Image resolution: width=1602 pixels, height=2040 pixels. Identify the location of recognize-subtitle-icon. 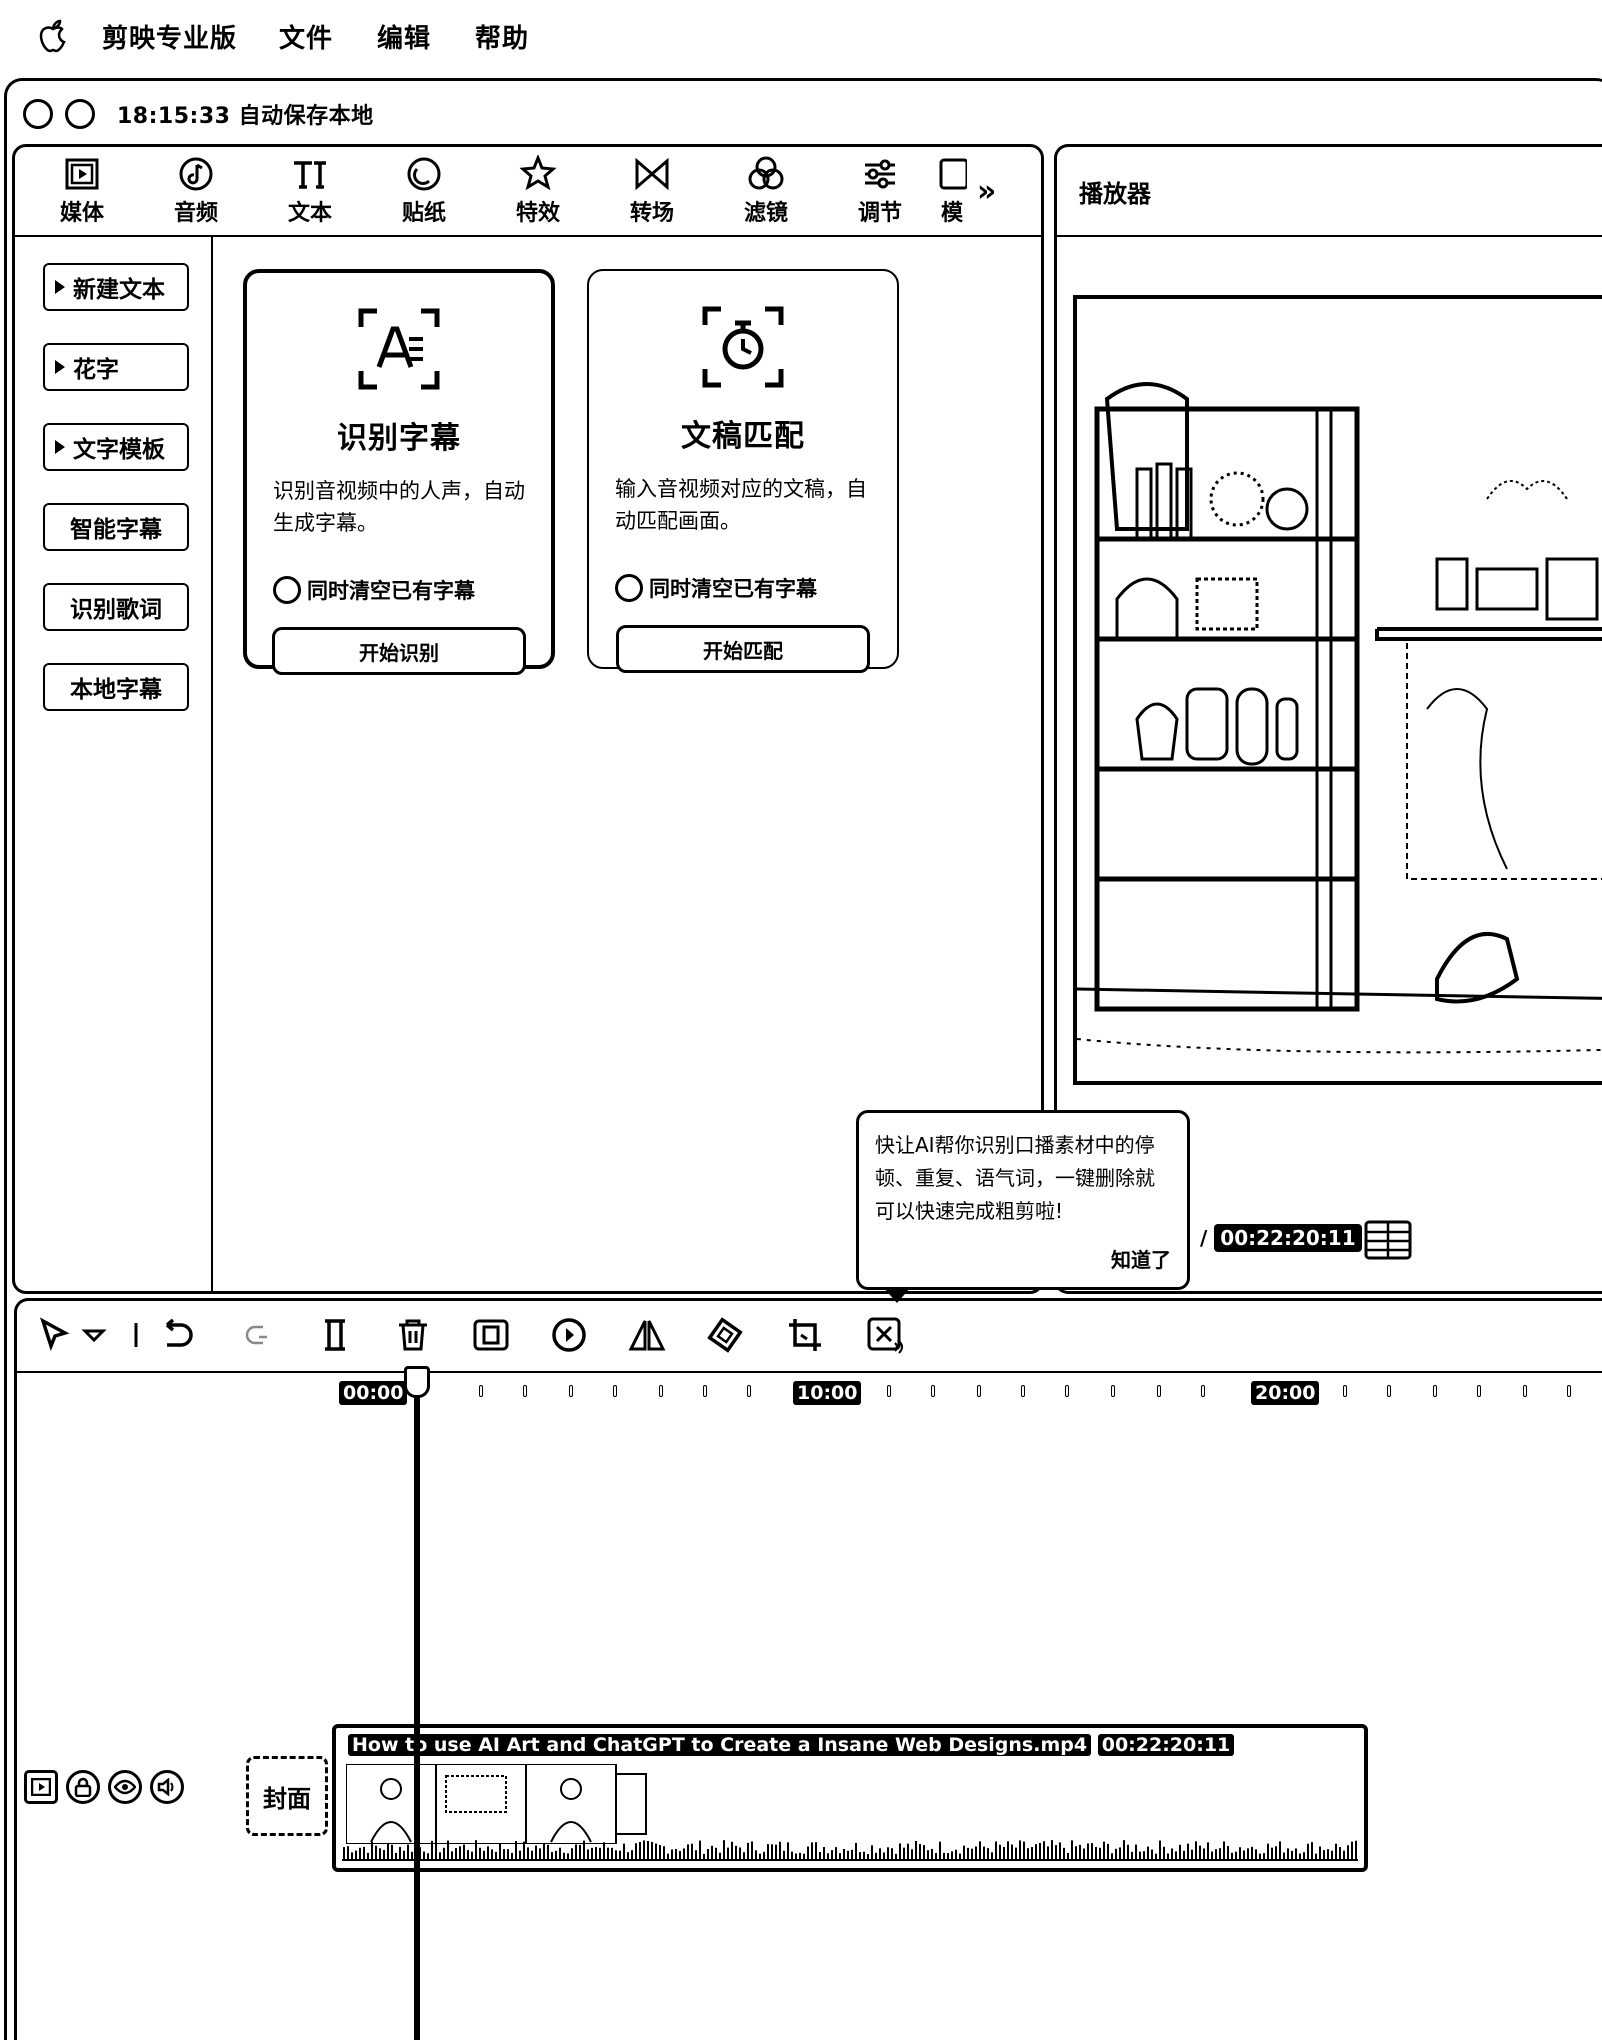
(399, 349).